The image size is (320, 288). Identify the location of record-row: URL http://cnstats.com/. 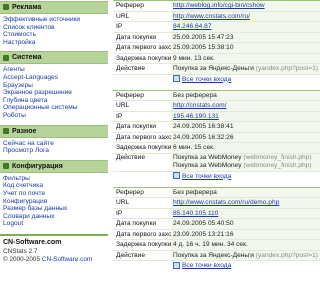
(216, 106).